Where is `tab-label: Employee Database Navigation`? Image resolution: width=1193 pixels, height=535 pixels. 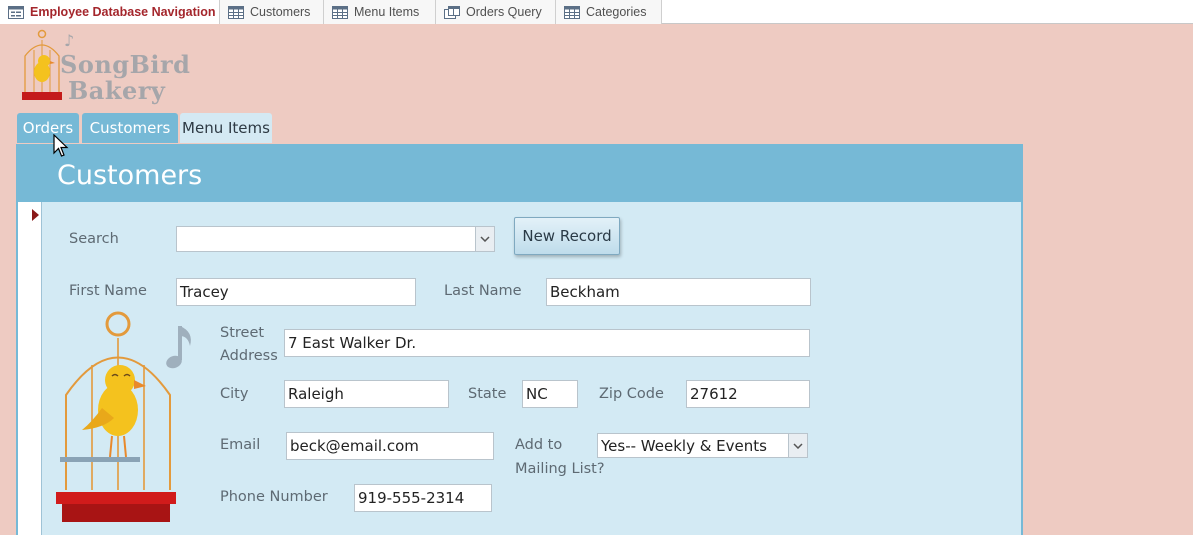 tab-label: Employee Database Navigation is located at coordinates (123, 12).